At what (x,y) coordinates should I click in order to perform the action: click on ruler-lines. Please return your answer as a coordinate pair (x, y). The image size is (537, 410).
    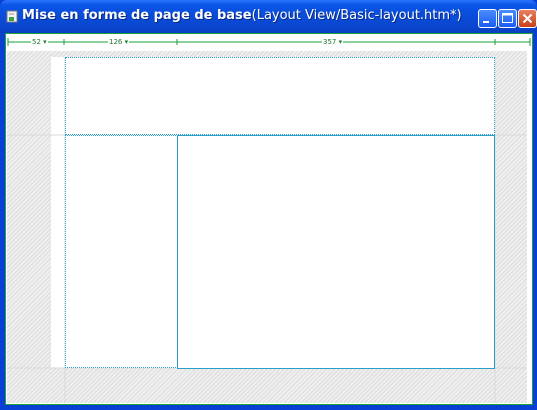
    Looking at the image, I should click on (269, 42).